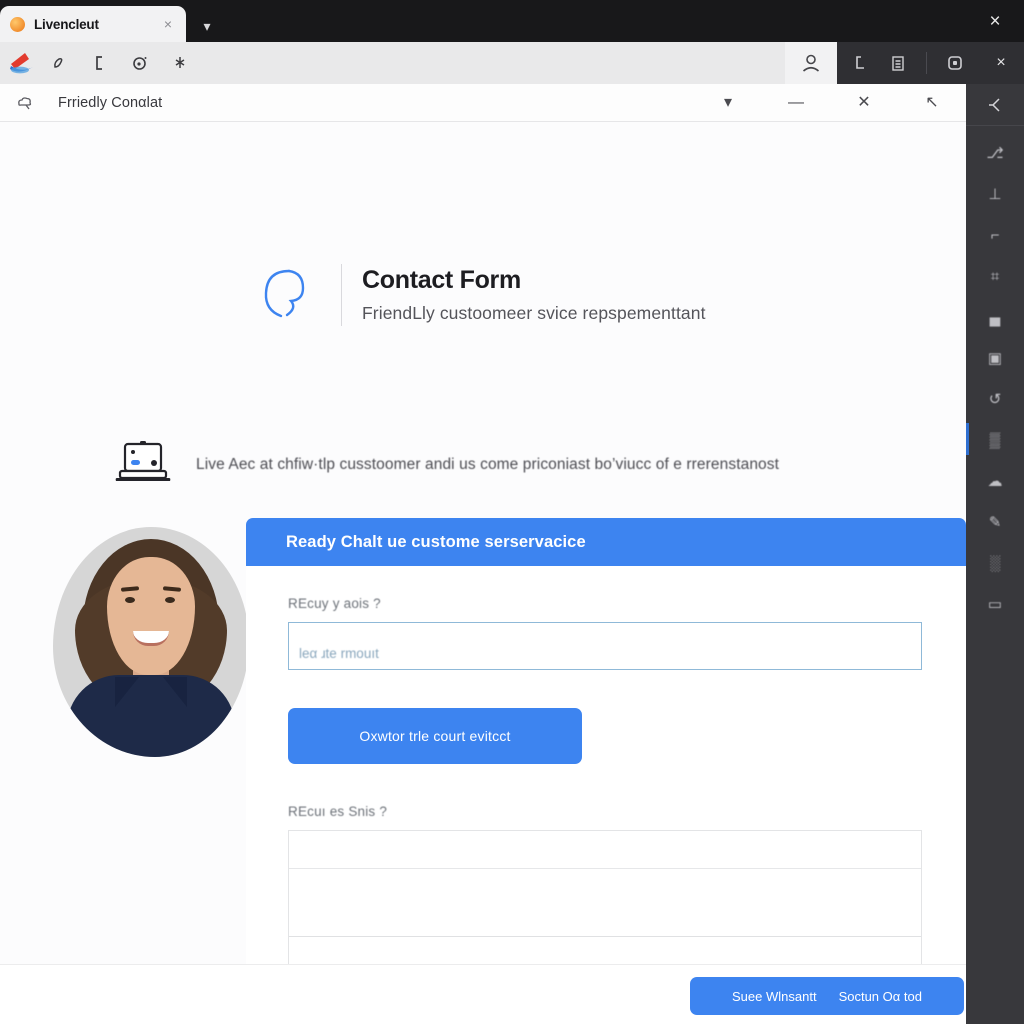  What do you see at coordinates (880, 996) in the screenshot?
I see `footer-button-label-2: Soctun Oα tod` at bounding box center [880, 996].